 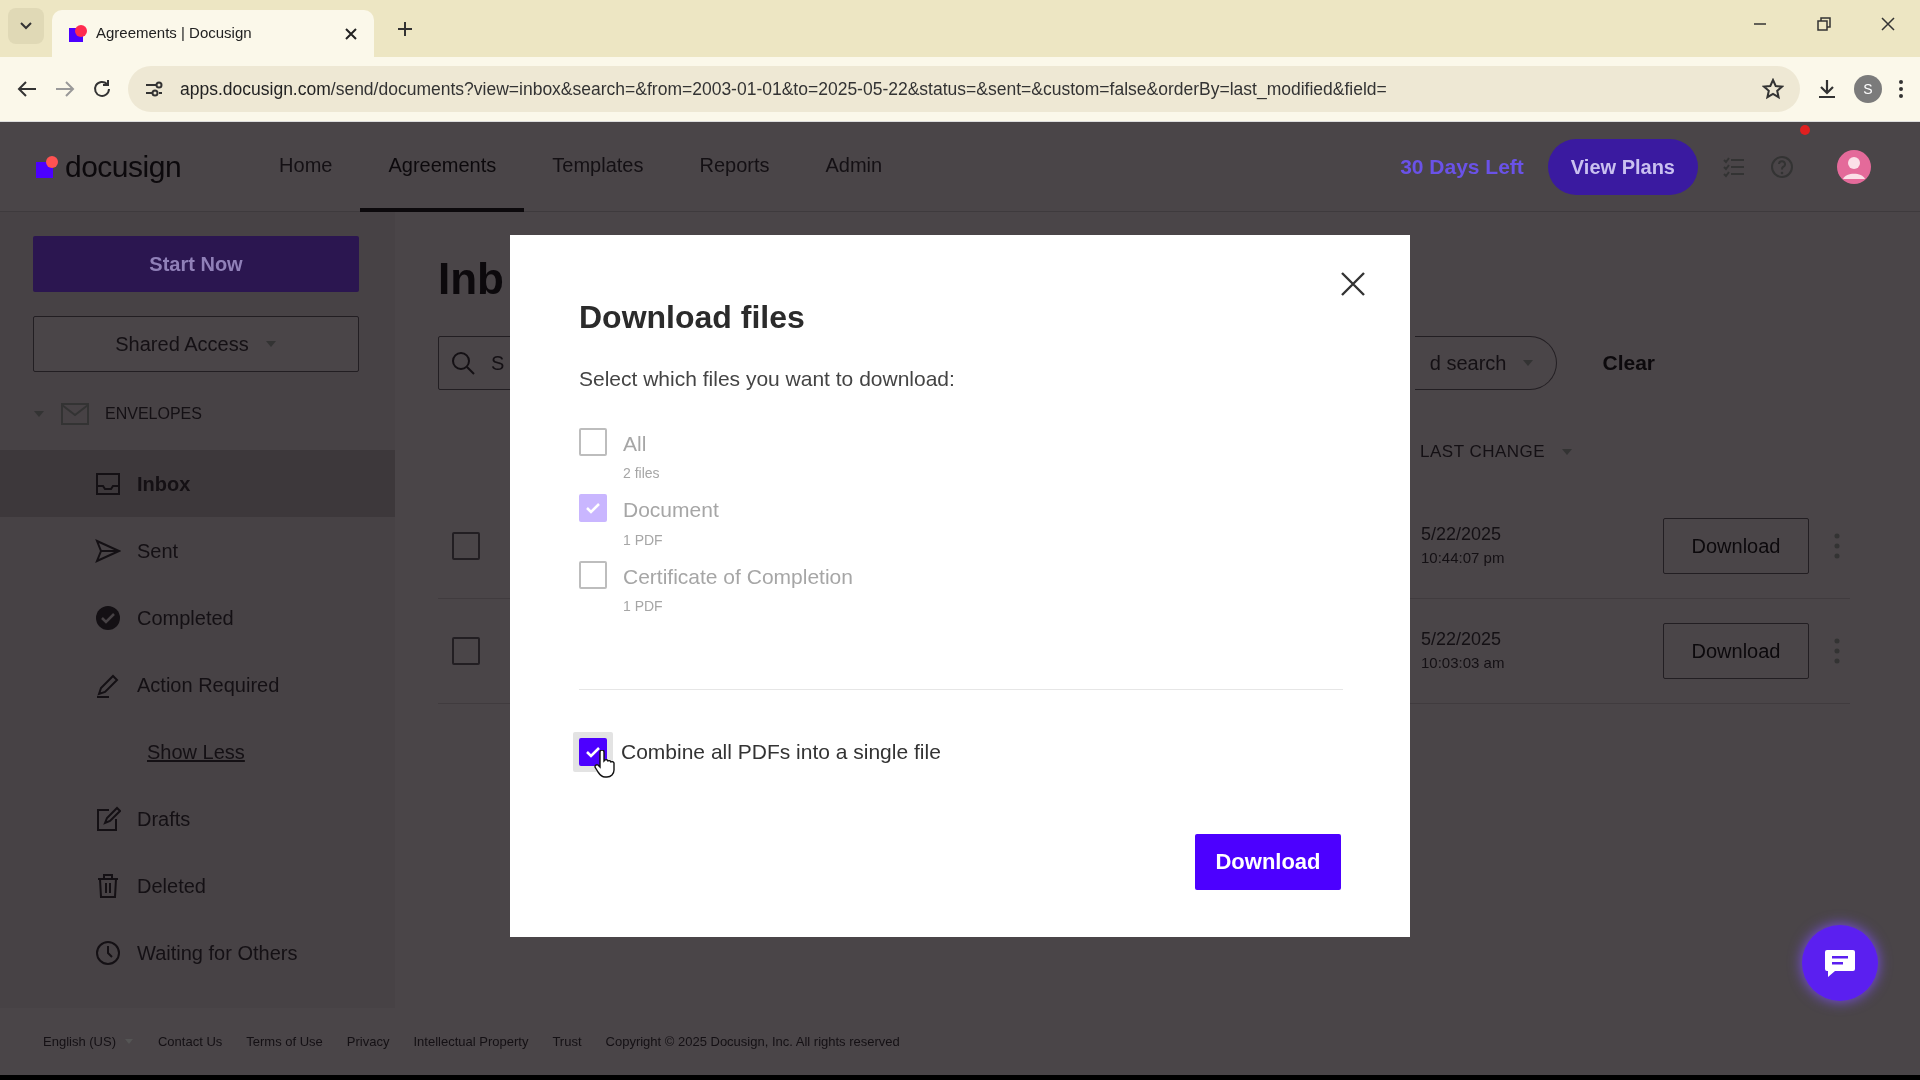 What do you see at coordinates (463, 363) in the screenshot?
I see `search-icon` at bounding box center [463, 363].